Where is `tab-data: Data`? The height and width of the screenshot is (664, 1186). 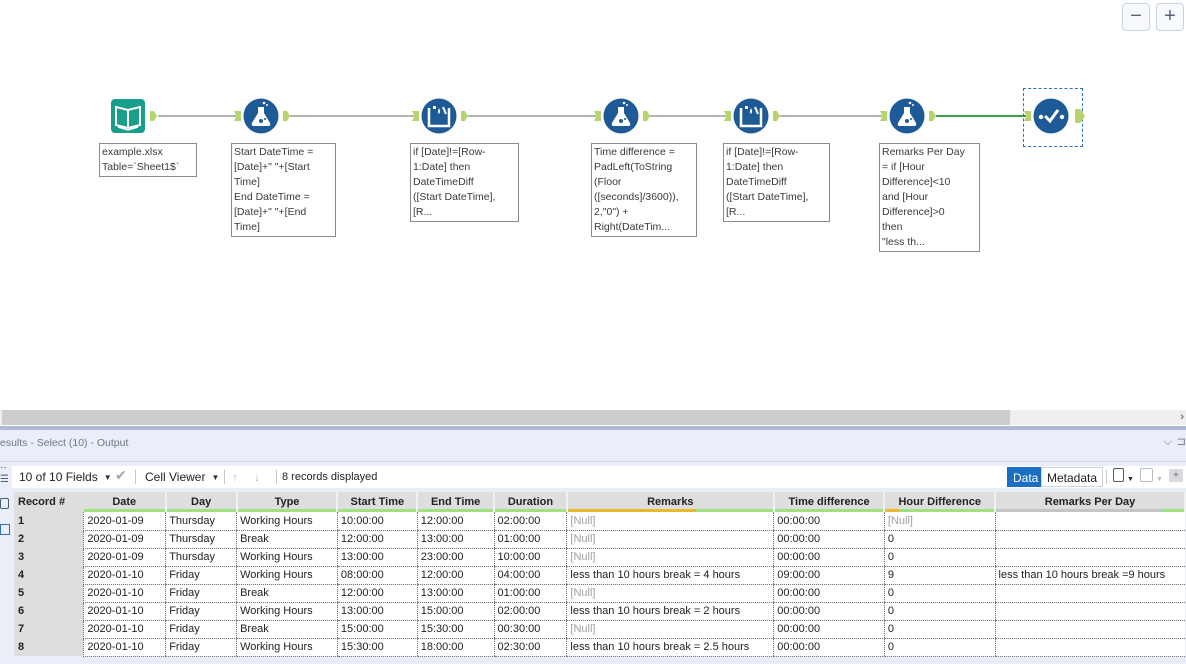
tab-data: Data is located at coordinates (1026, 477).